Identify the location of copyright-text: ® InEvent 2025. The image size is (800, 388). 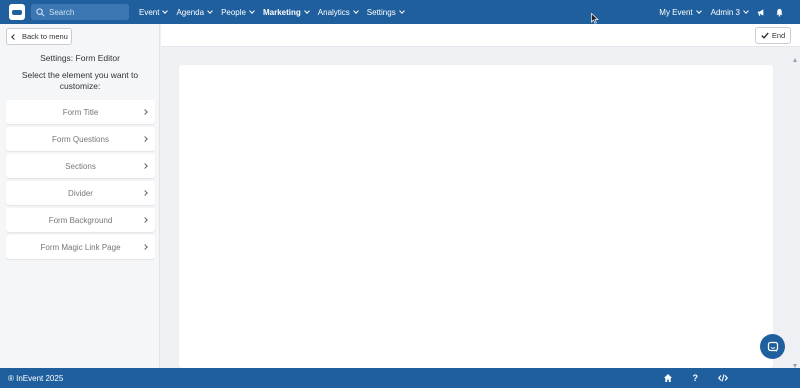
(36, 378).